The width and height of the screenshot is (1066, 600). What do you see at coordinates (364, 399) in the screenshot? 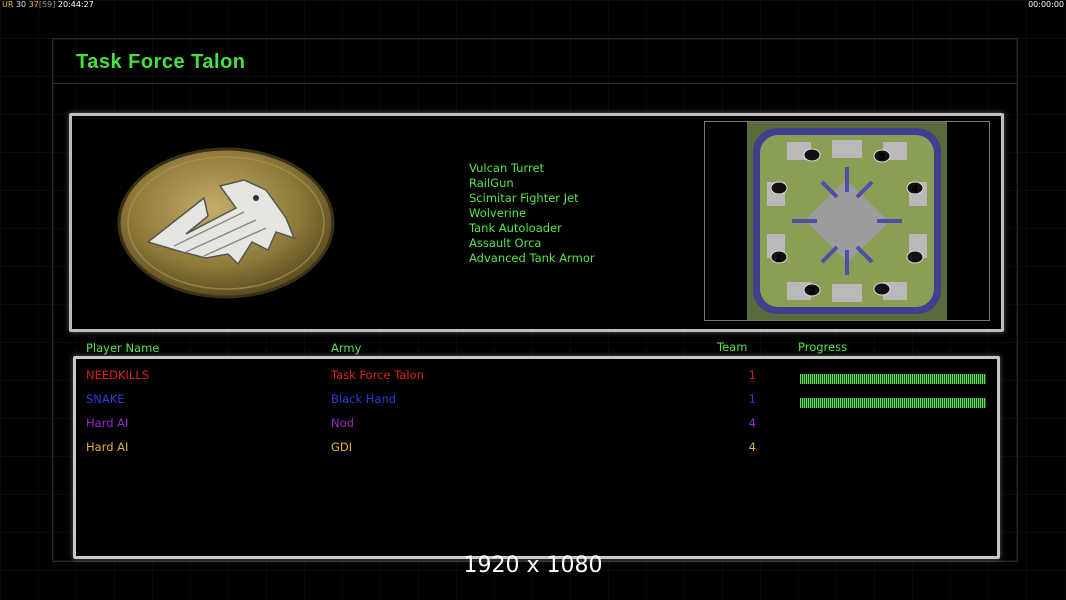
I see `player-army: Black Hand` at bounding box center [364, 399].